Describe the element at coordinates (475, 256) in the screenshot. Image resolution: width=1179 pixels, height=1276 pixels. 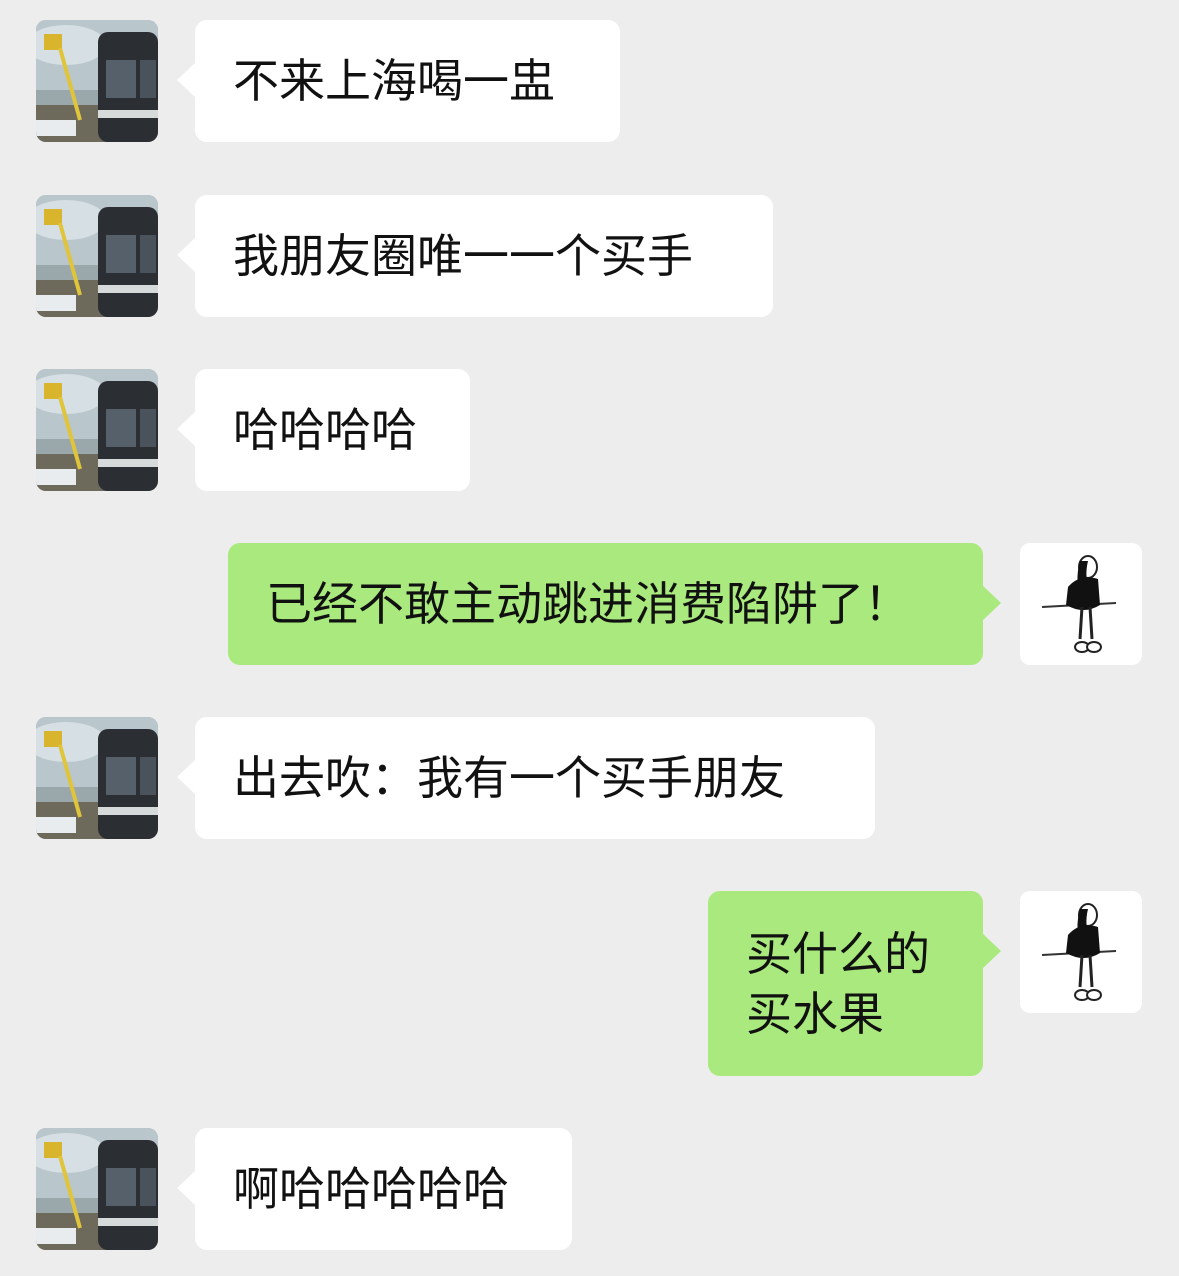
I see `incoming-message-bubble: 我朋友圈唯一一个买手` at that location.